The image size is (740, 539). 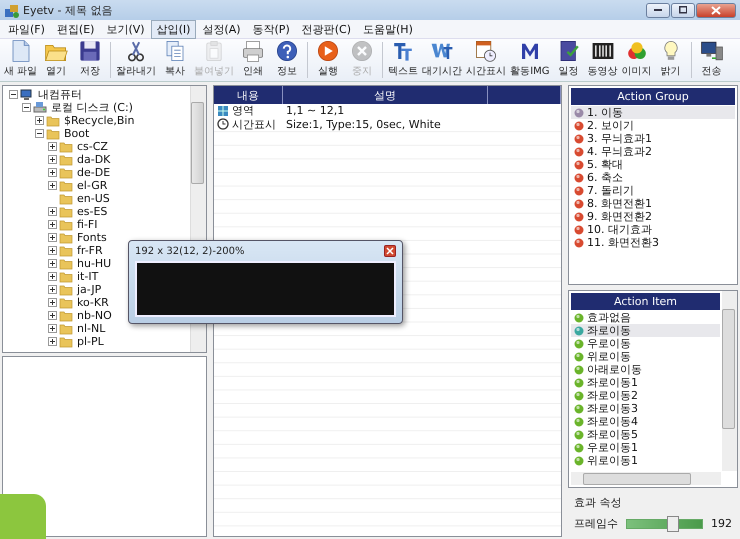 What do you see at coordinates (645, 382) in the screenshot?
I see `list-item: 좌로이동1` at bounding box center [645, 382].